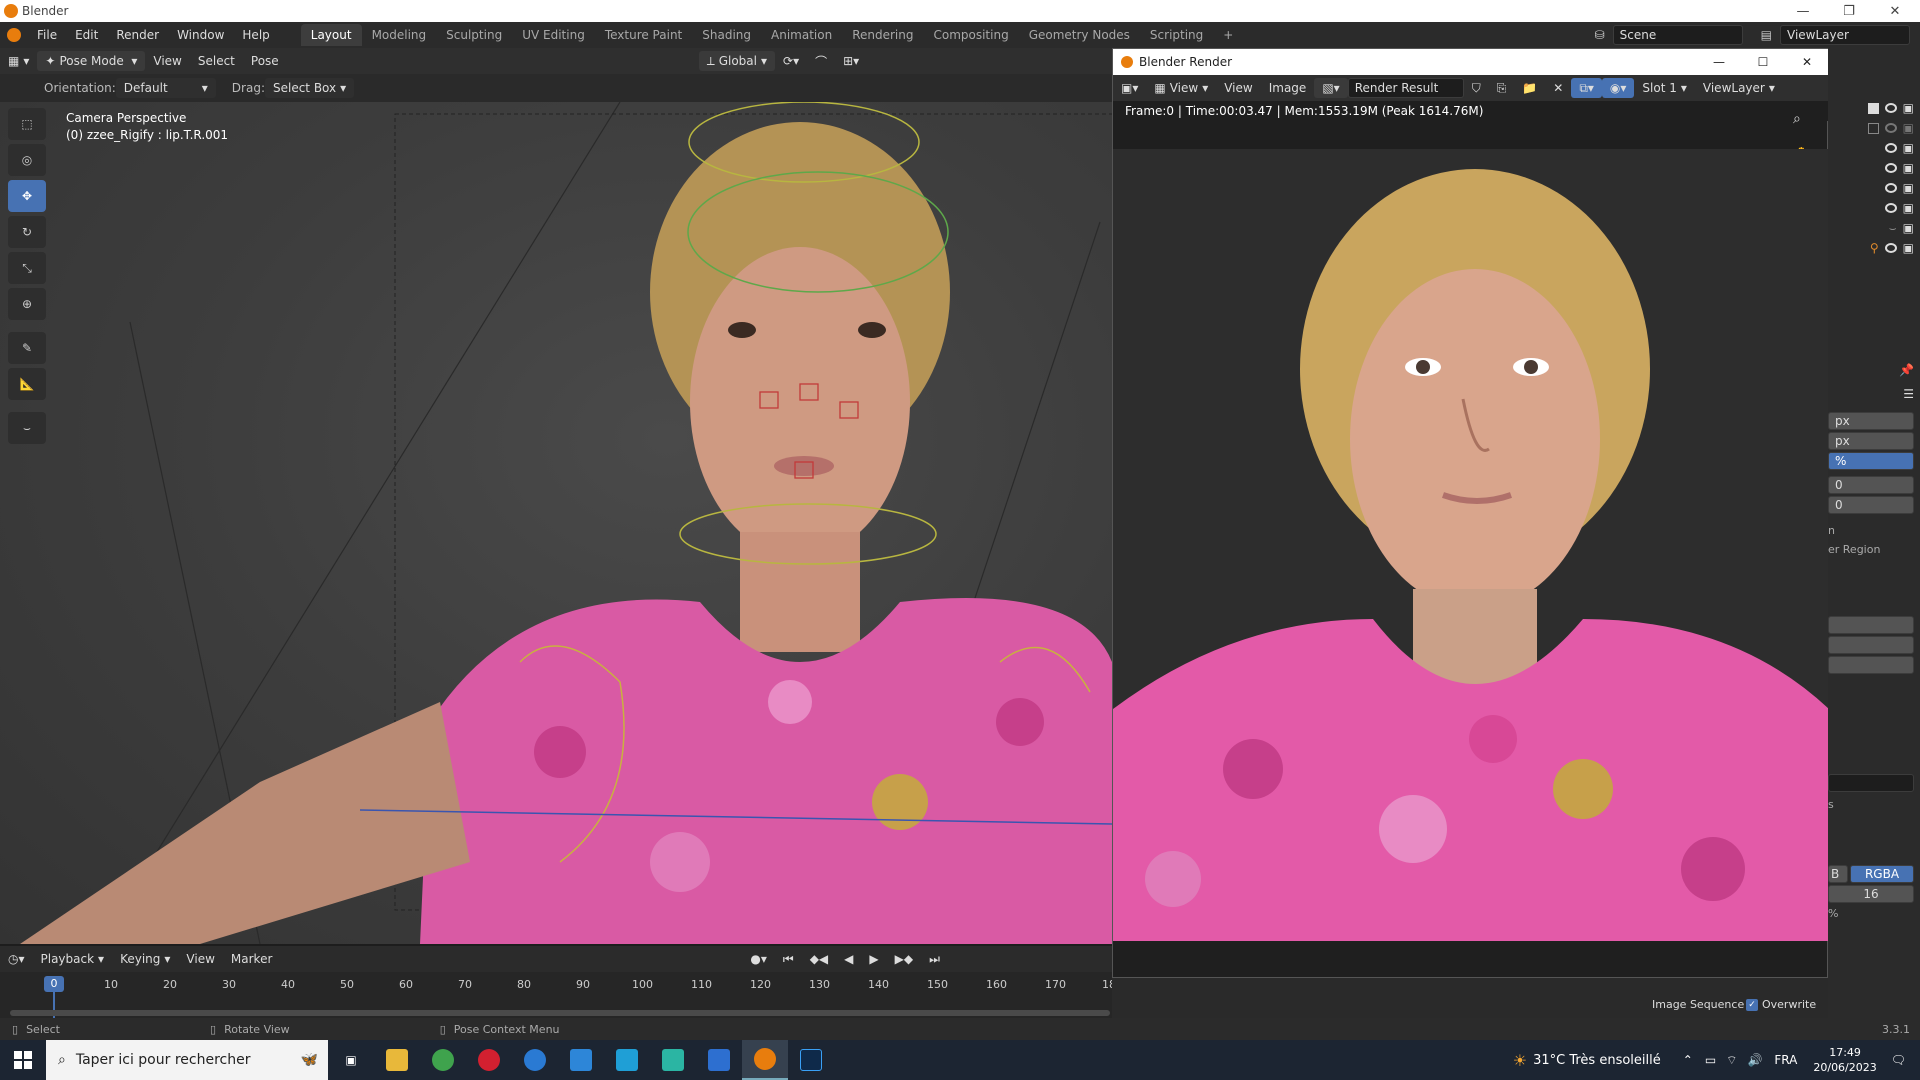 This screenshot has height=1080, width=1920. I want to click on notification-icon: 🗨, so click(1898, 1060).